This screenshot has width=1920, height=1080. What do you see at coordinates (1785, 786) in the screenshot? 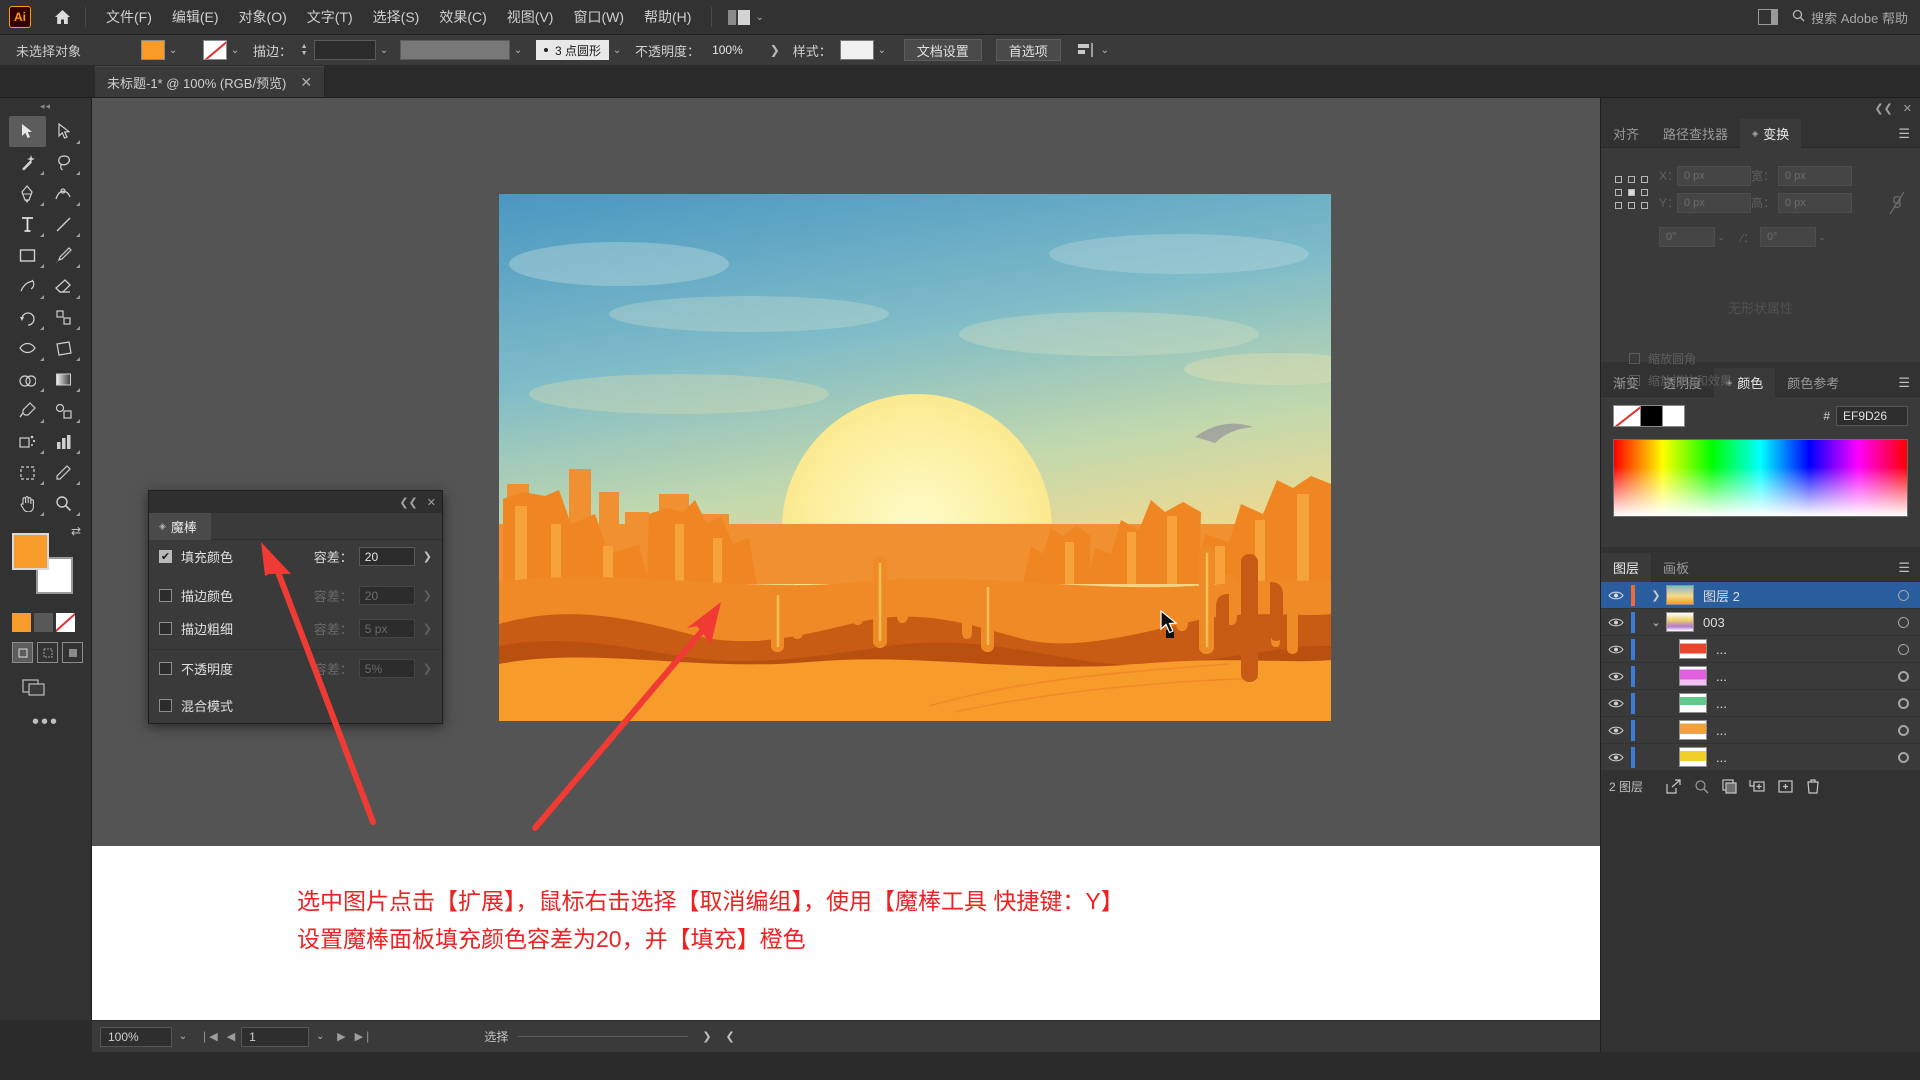
I see `create-new-layer-icon` at bounding box center [1785, 786].